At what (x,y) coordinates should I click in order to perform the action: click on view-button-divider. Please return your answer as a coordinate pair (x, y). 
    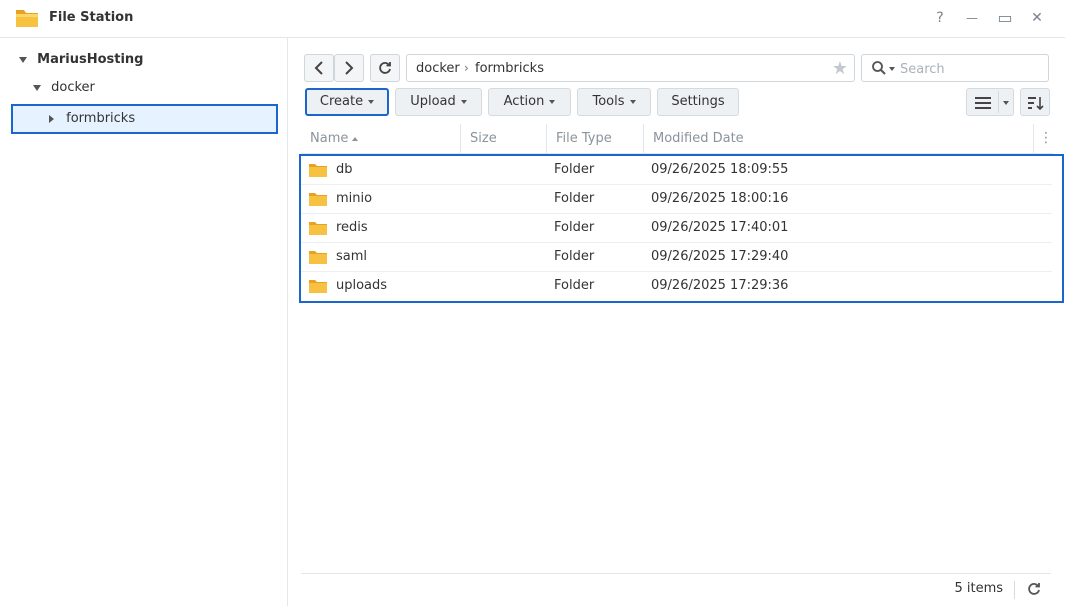
    Looking at the image, I should click on (998, 102).